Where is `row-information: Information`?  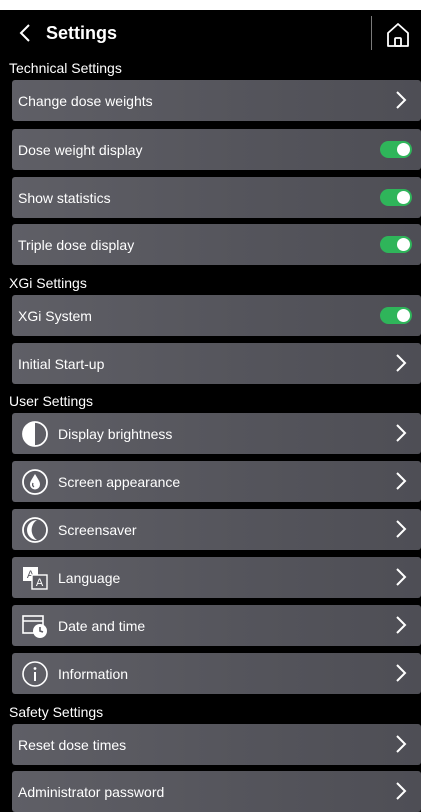 row-information: Information is located at coordinates (216, 673).